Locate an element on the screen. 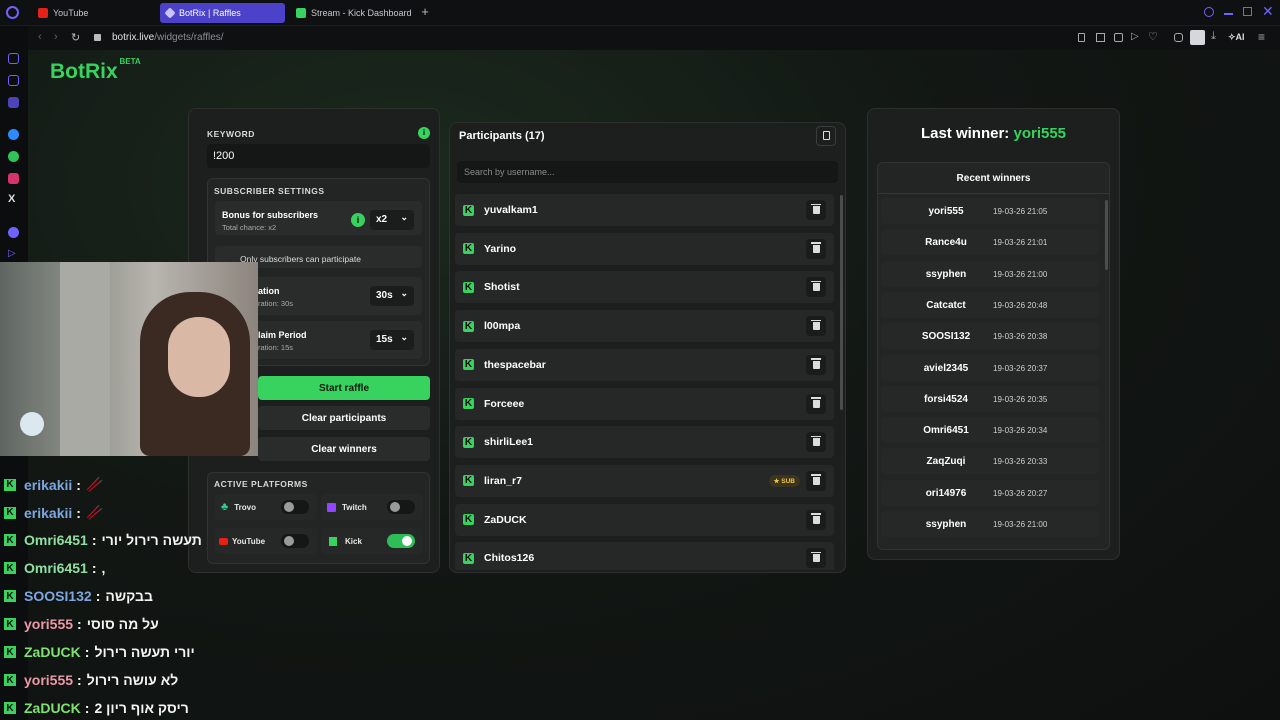 Image resolution: width=1280 pixels, height=720 pixels. winner-name: Omri6451 is located at coordinates (946, 431).